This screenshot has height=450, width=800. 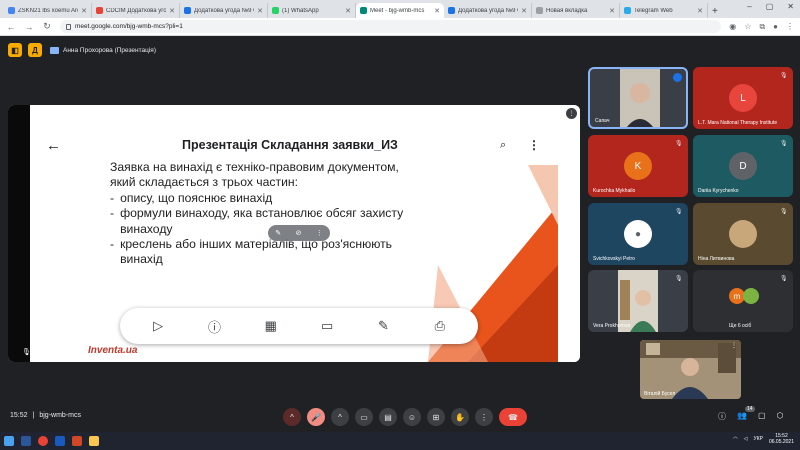 I want to click on tab-label: ZSKN21 lbs xoemu Arc, so click(x=48, y=10).